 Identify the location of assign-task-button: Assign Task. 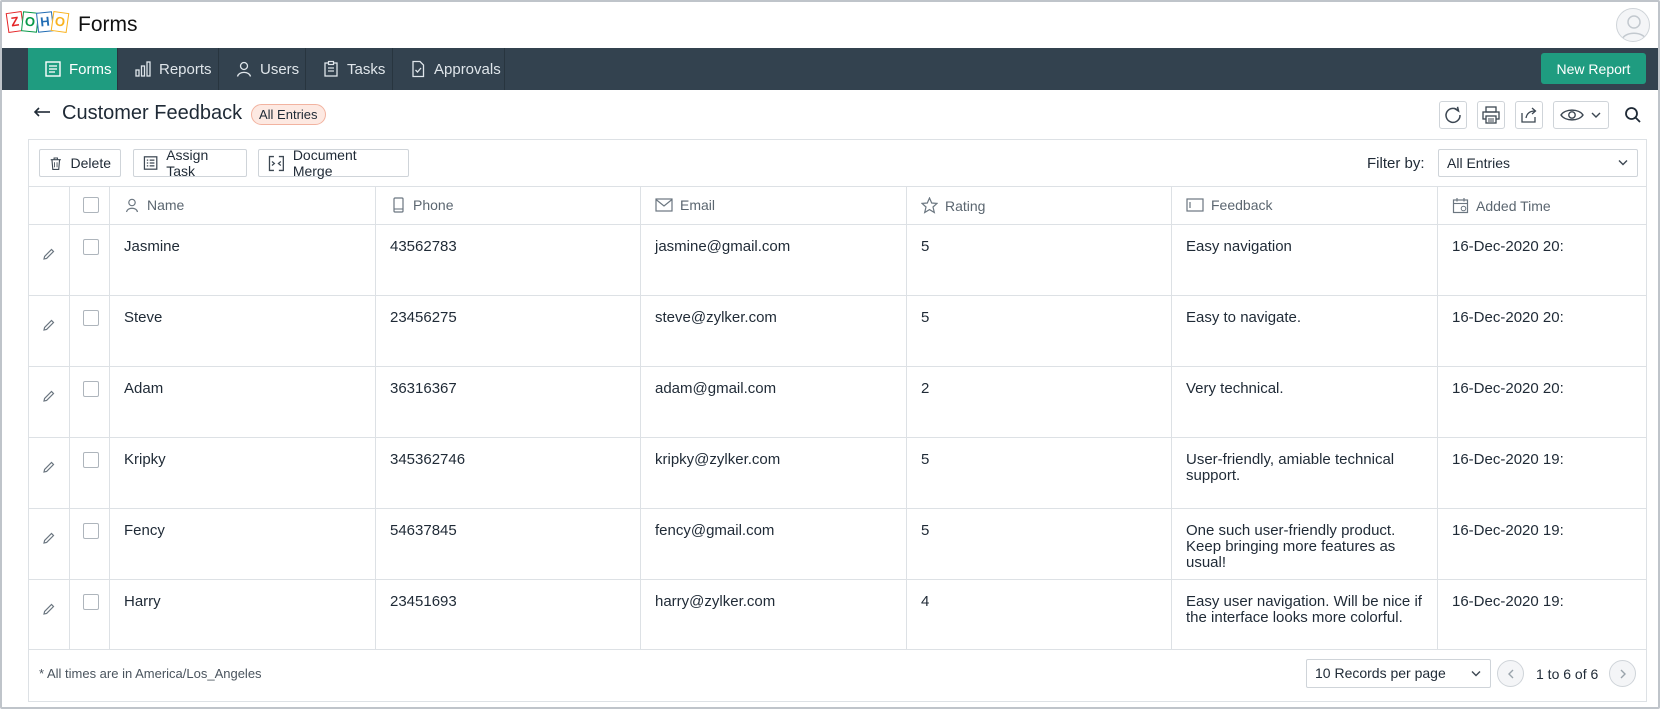
(190, 163).